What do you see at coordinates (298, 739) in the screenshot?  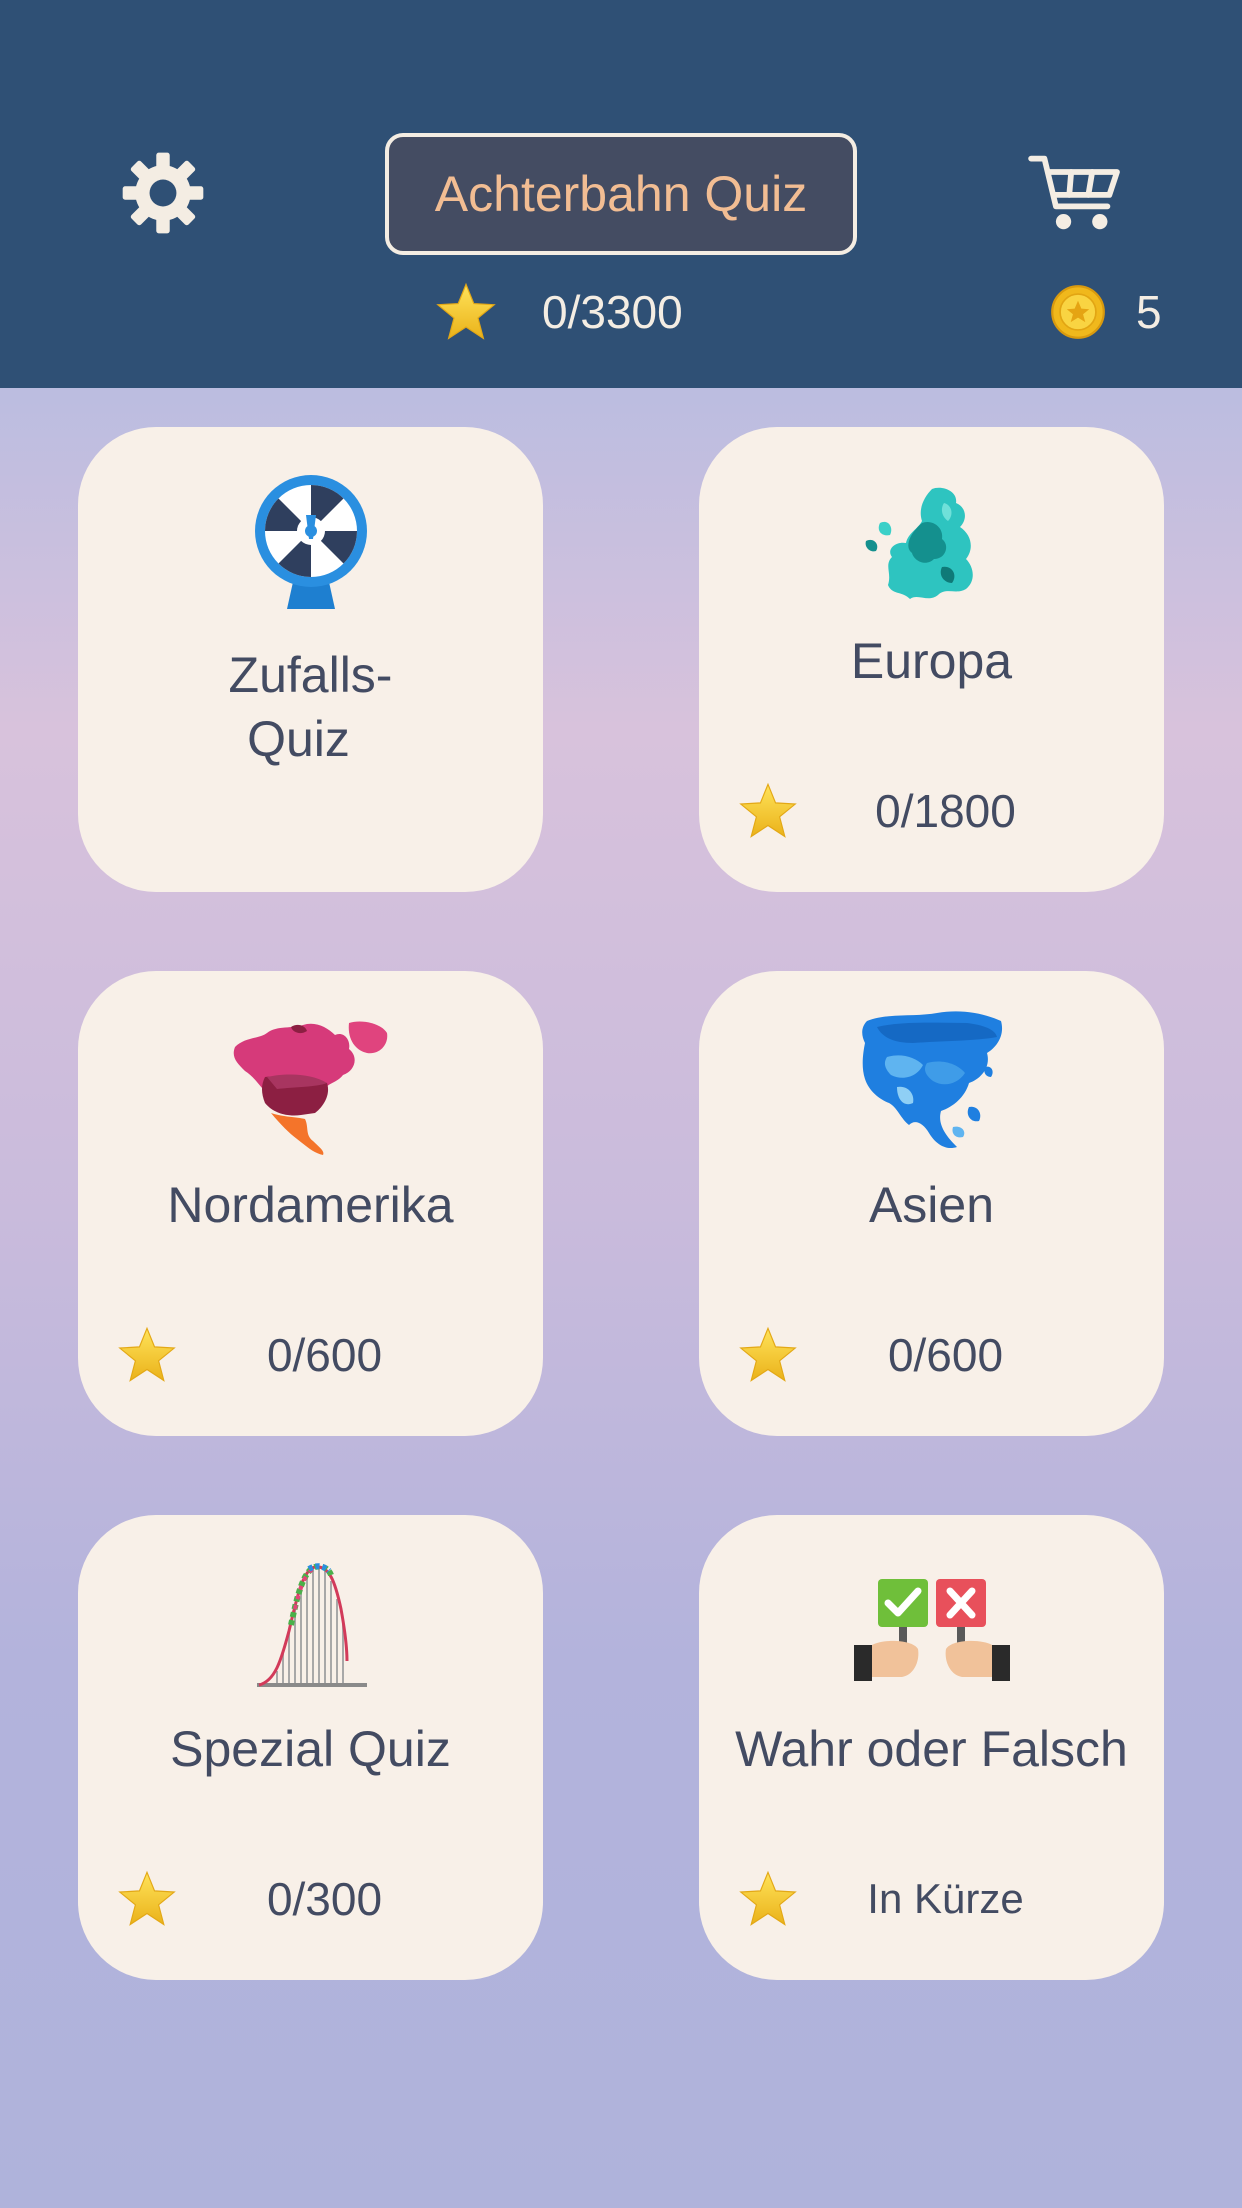 I see `card-title-line2: Quiz` at bounding box center [298, 739].